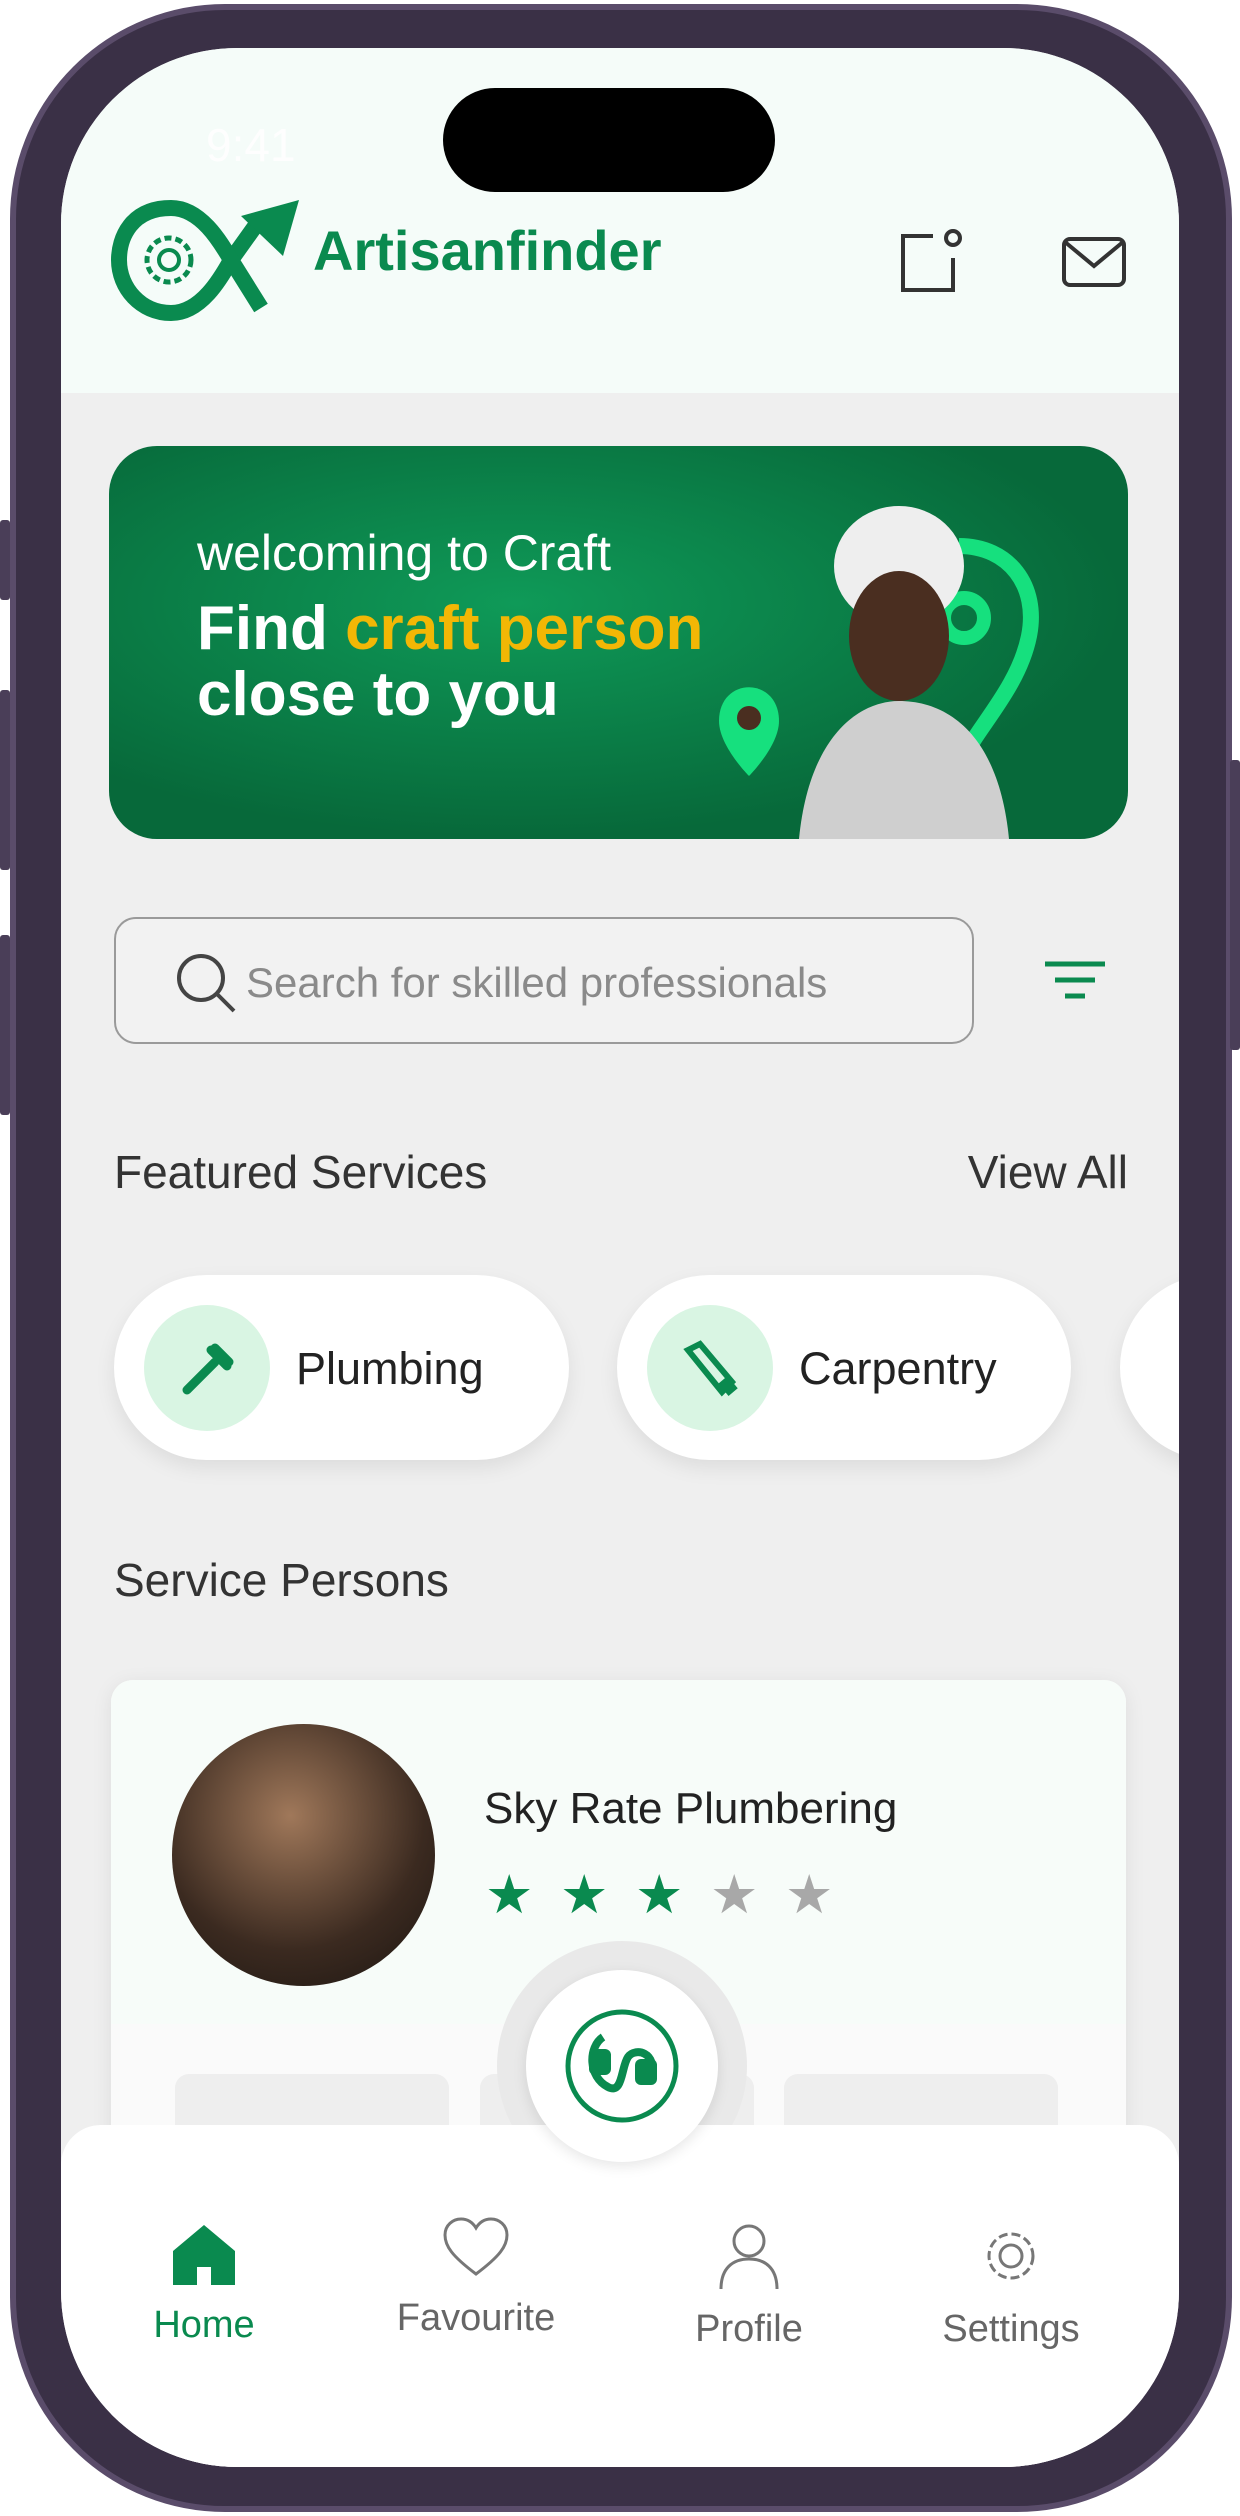 The image size is (1240, 2516). I want to click on nav-favourite: Favourite, so click(476, 2278).